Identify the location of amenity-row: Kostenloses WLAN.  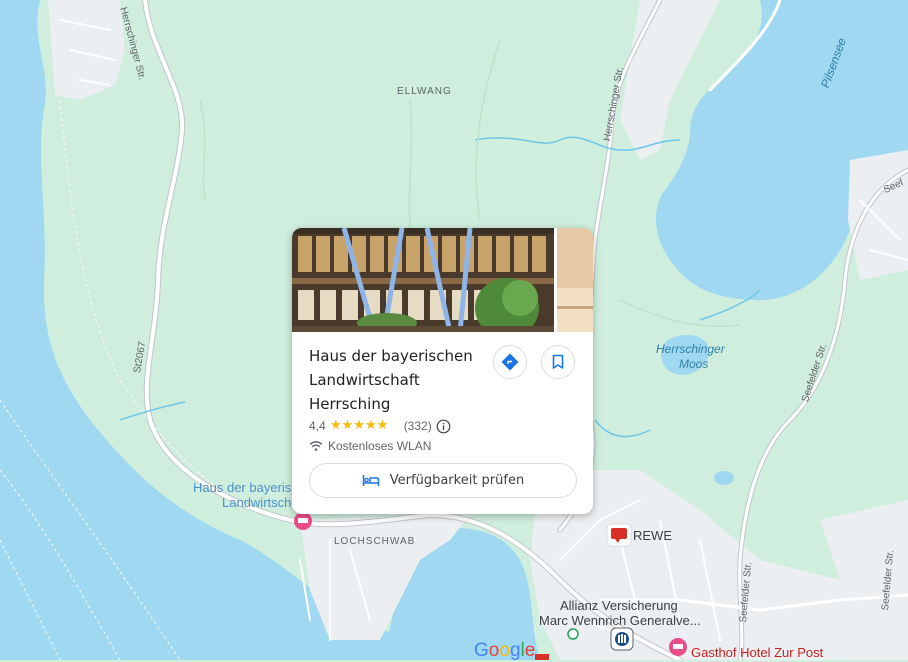
(370, 446).